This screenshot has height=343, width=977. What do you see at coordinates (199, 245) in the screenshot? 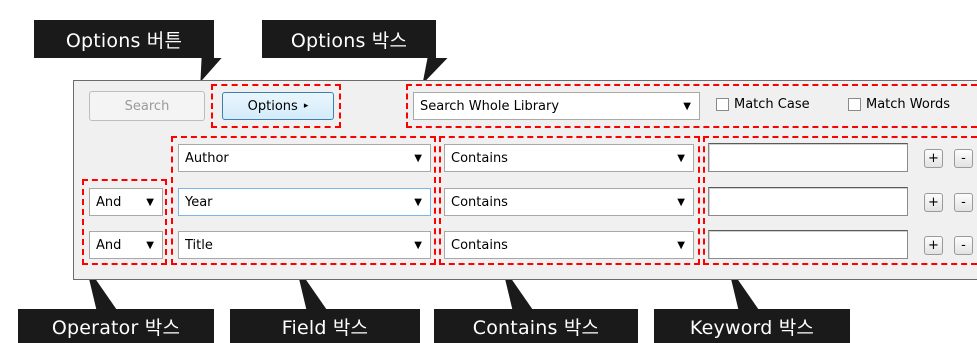
I see `field-select-value: Title` at bounding box center [199, 245].